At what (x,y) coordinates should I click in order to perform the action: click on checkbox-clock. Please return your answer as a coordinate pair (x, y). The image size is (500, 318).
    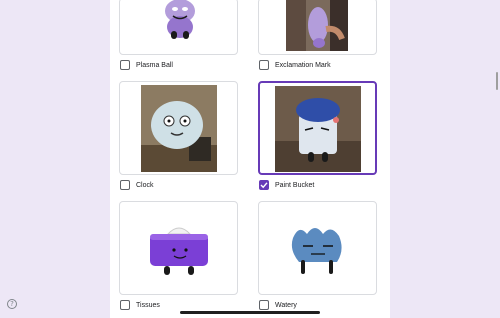
    Looking at the image, I should click on (125, 185).